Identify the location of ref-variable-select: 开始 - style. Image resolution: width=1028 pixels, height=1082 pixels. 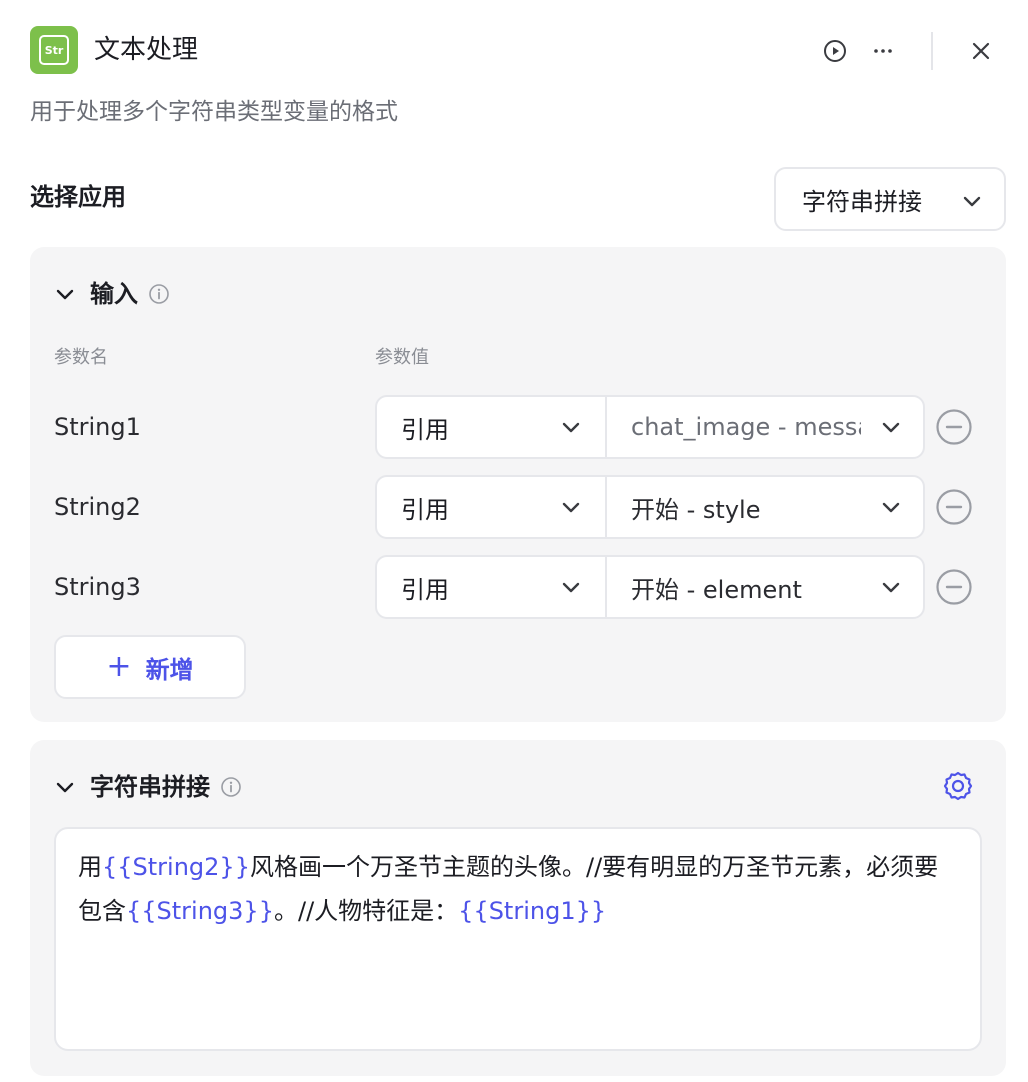
(765, 507).